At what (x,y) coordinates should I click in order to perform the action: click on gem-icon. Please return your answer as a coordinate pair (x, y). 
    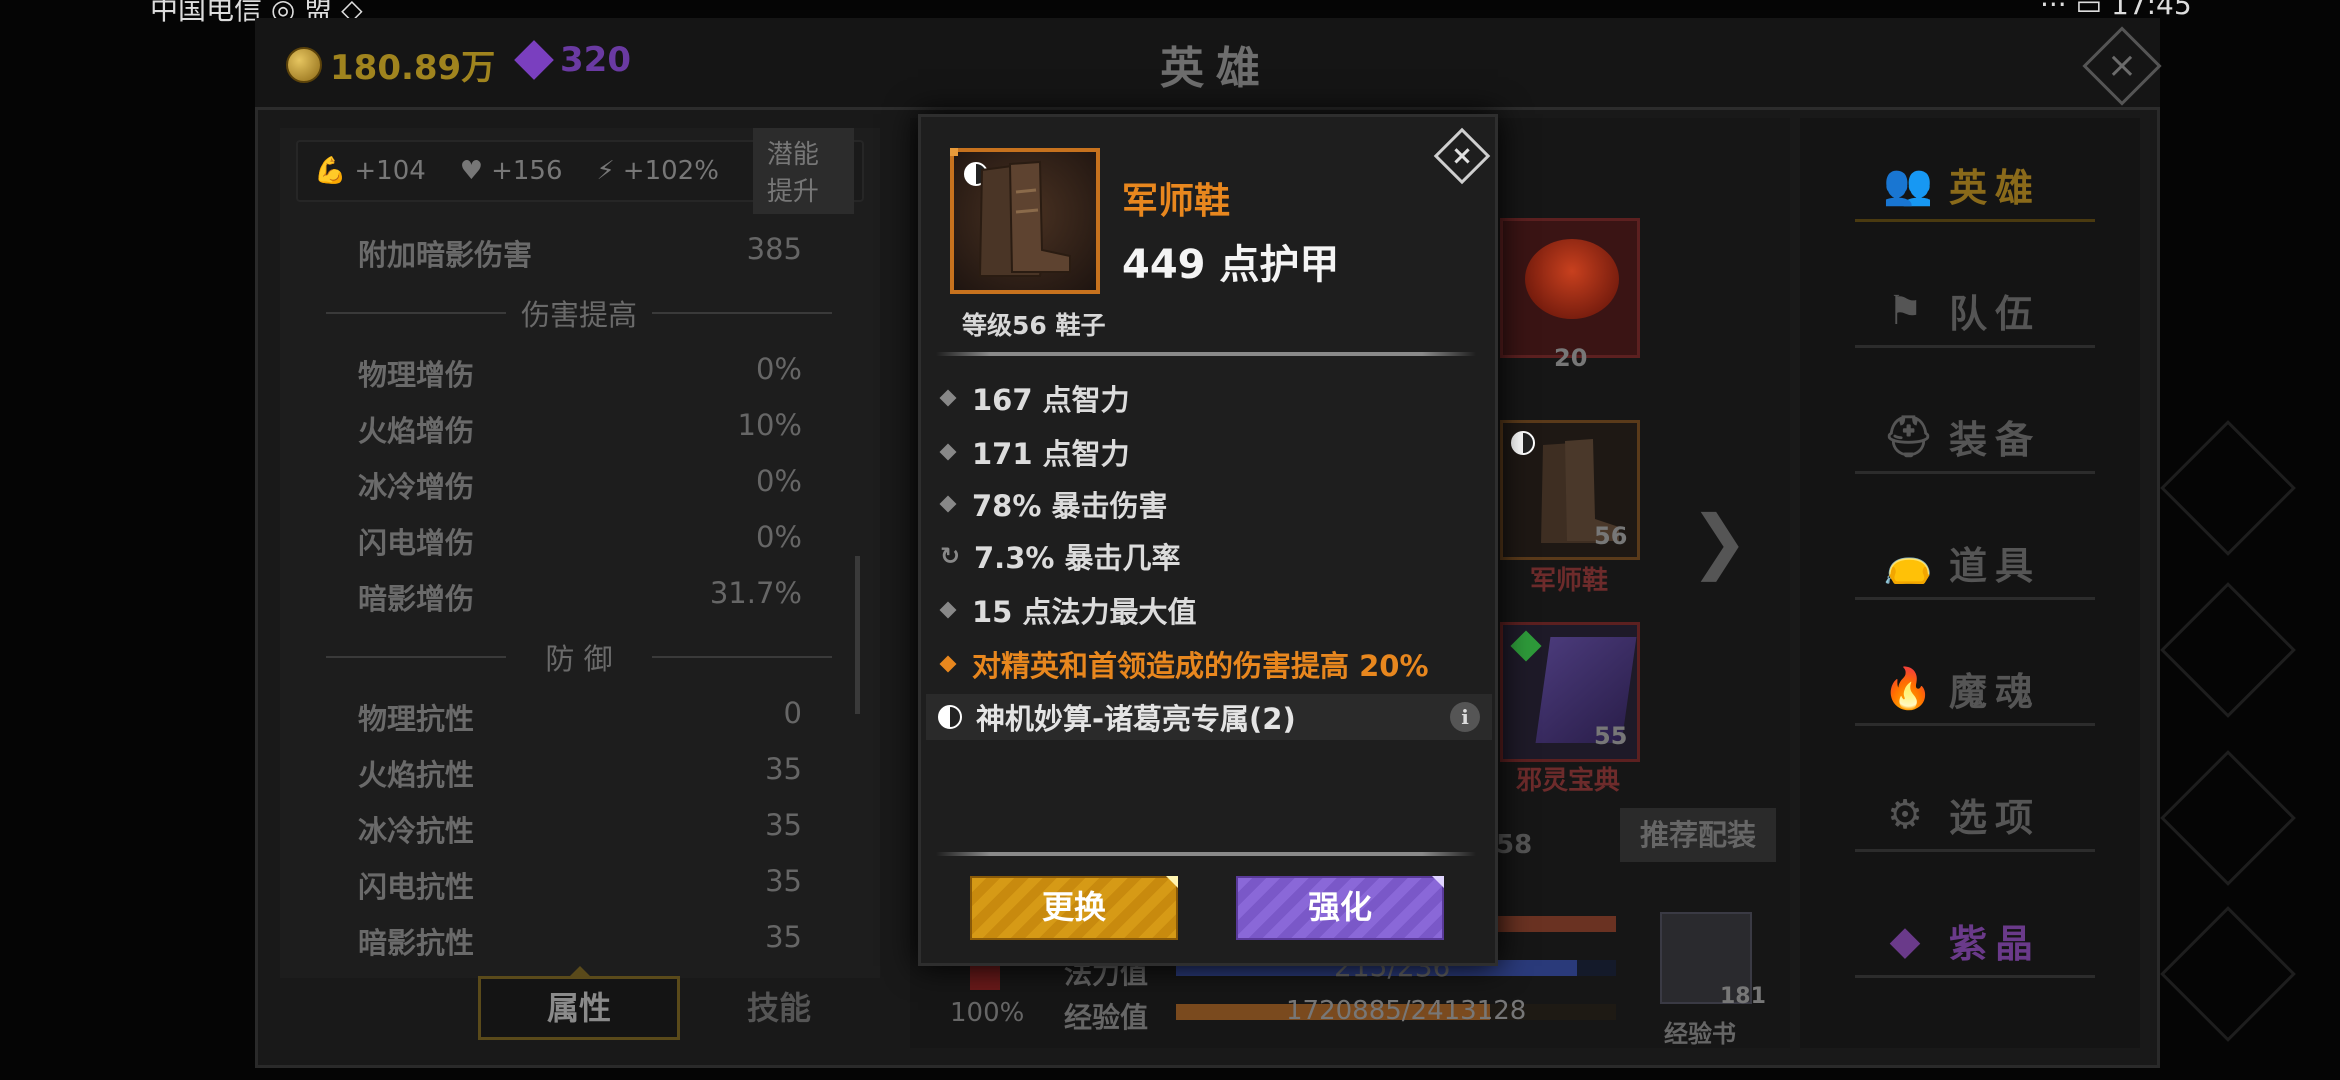
    Looking at the image, I should click on (534, 60).